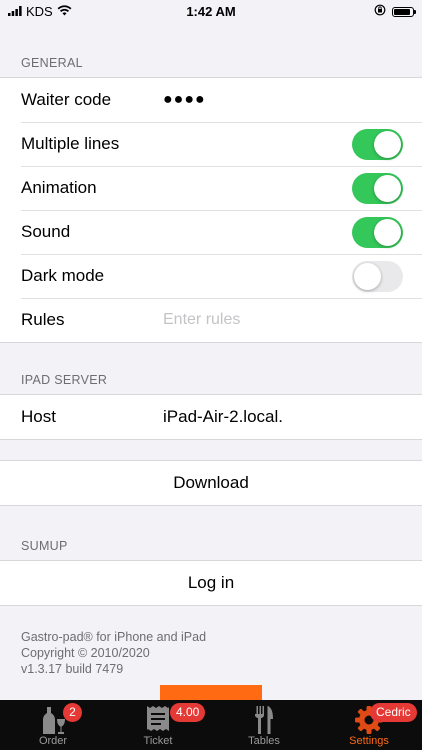  What do you see at coordinates (223, 417) in the screenshot?
I see `host-field: iPad-Air-2.local.` at bounding box center [223, 417].